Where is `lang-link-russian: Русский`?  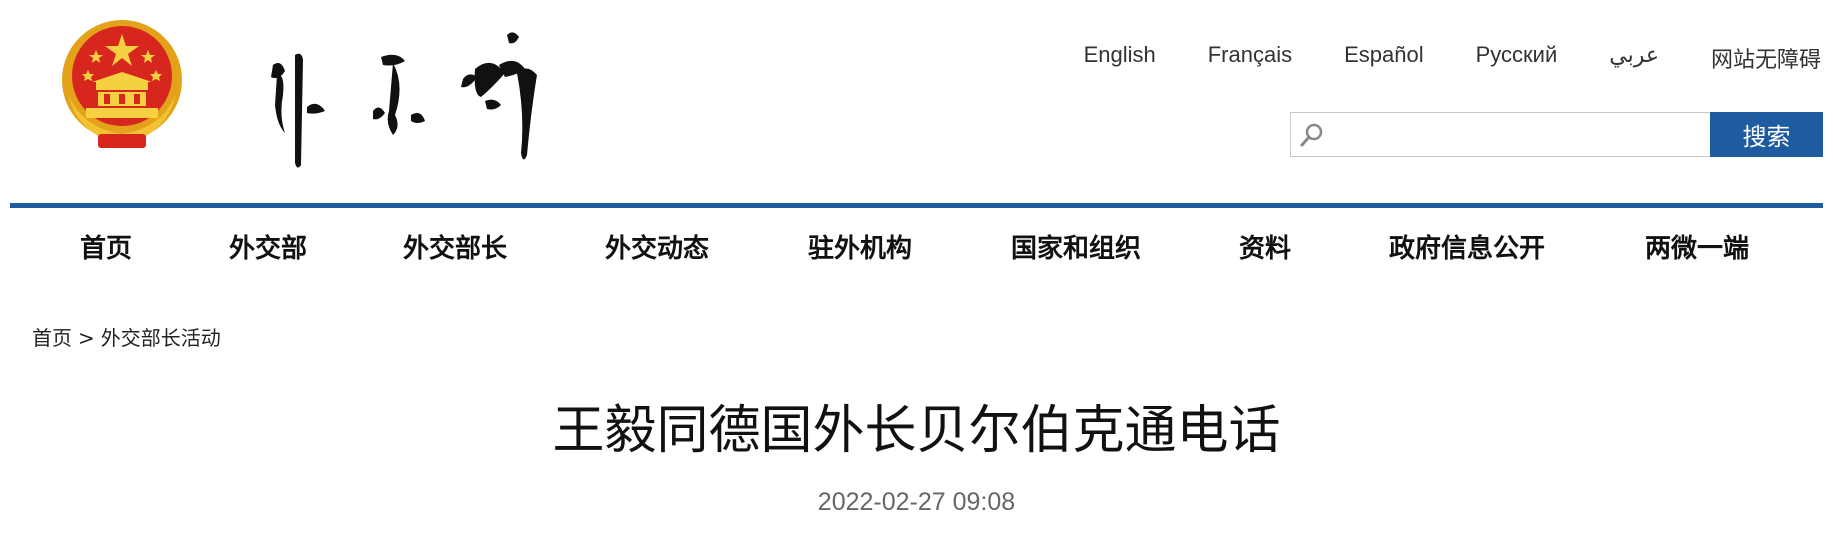 lang-link-russian: Русский is located at coordinates (1517, 58).